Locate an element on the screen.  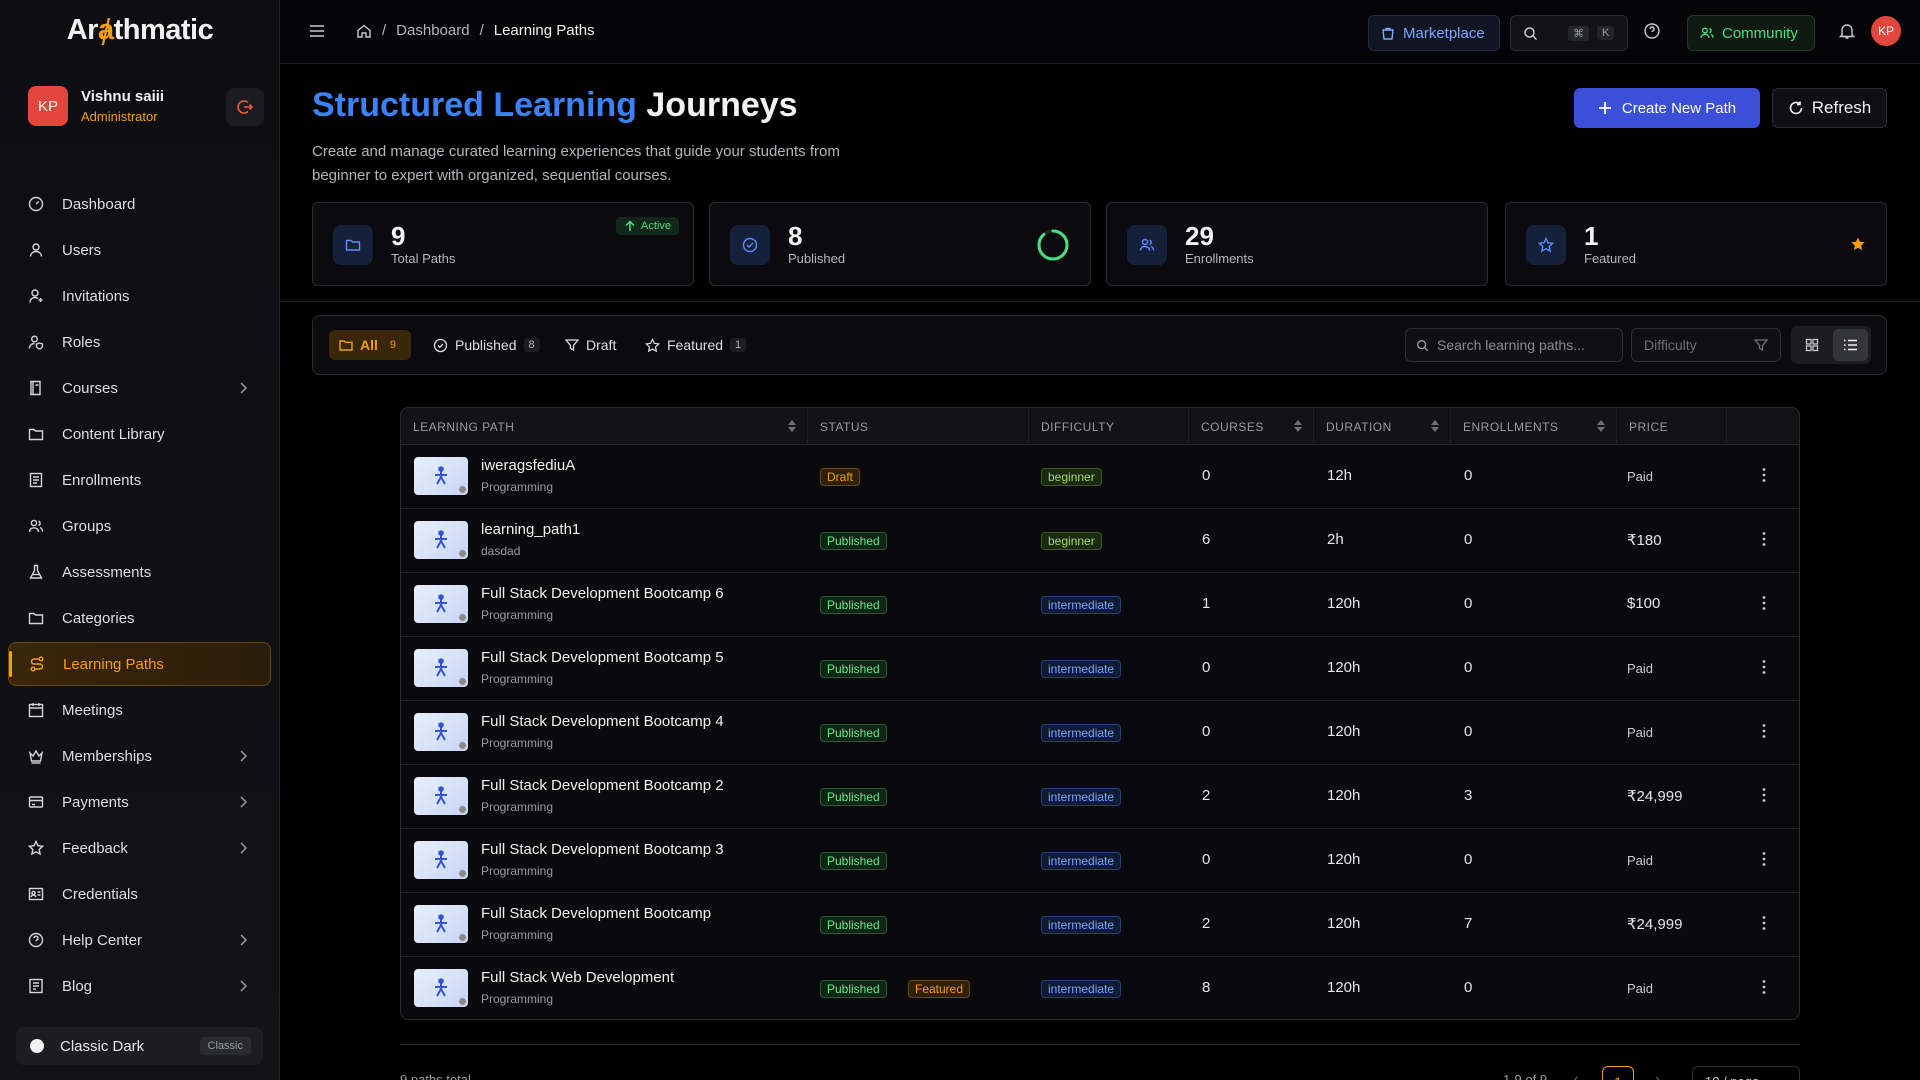
enrollments-count: 0 is located at coordinates (1468, 603).